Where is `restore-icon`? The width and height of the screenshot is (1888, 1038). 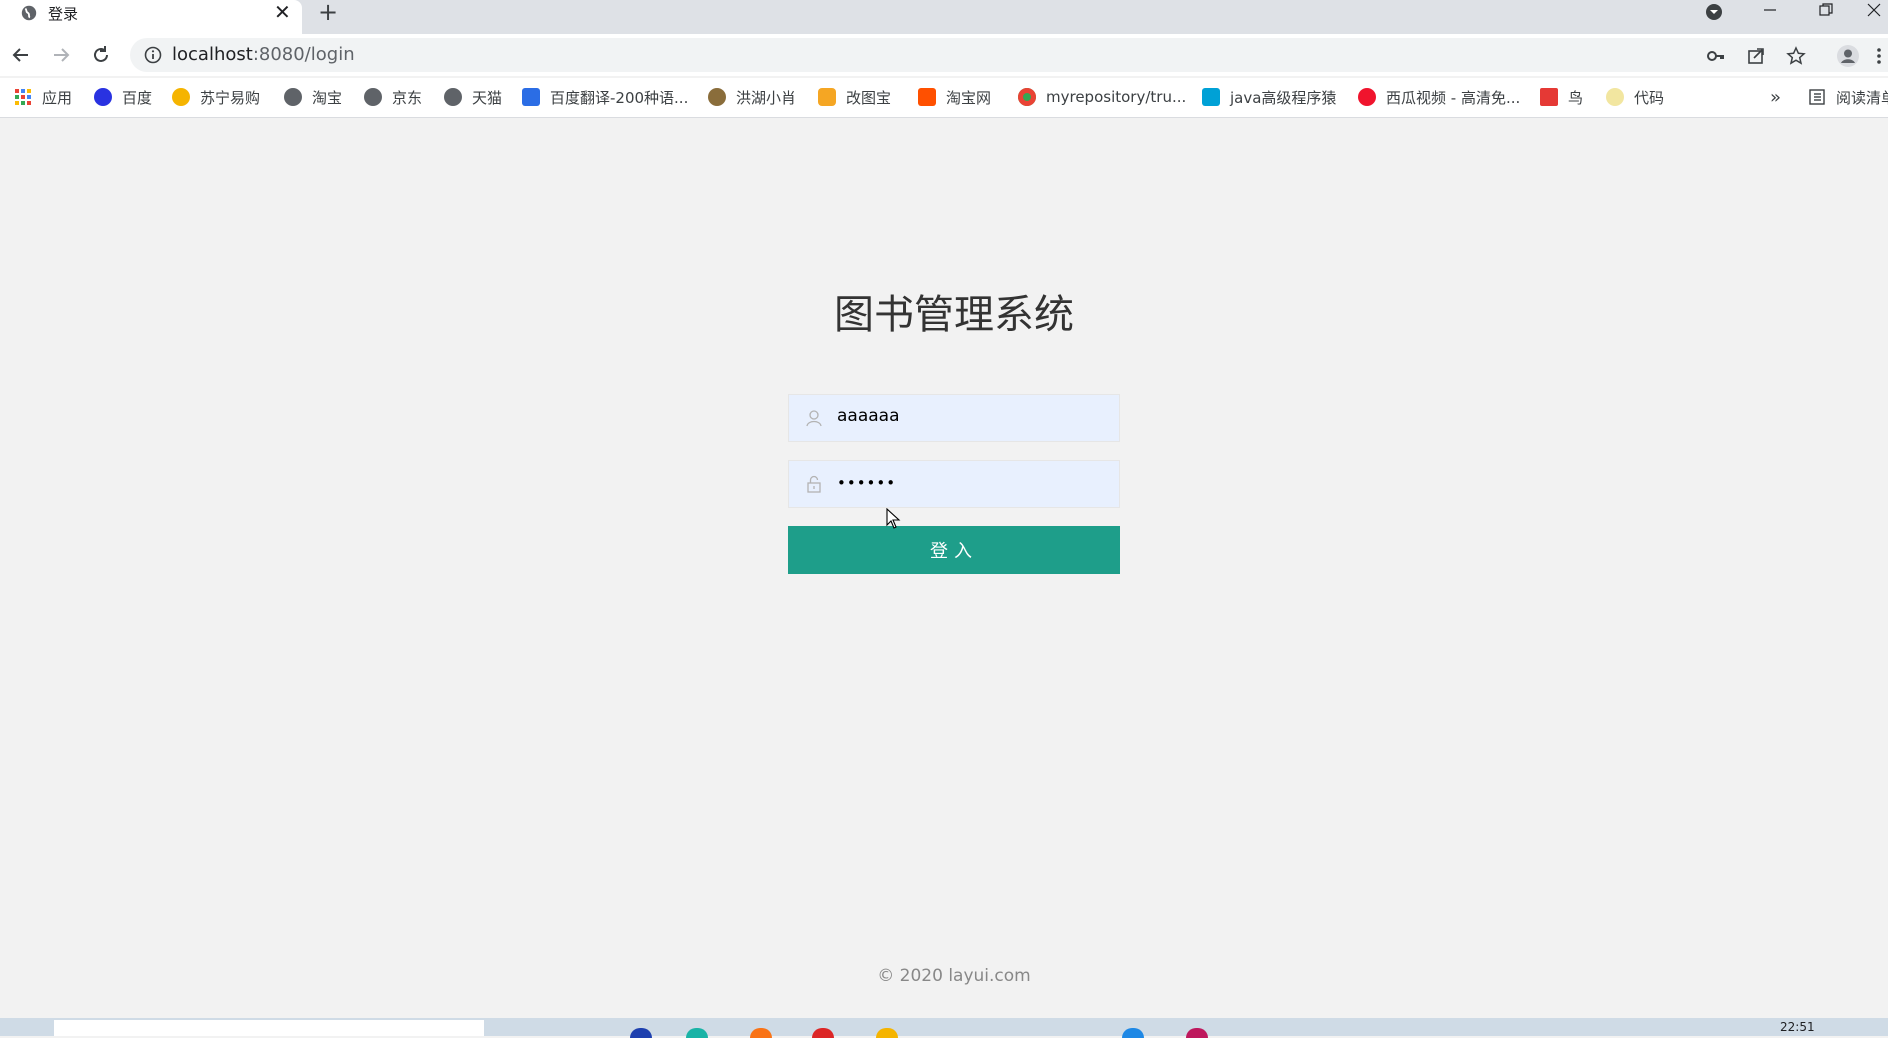
restore-icon is located at coordinates (1826, 10).